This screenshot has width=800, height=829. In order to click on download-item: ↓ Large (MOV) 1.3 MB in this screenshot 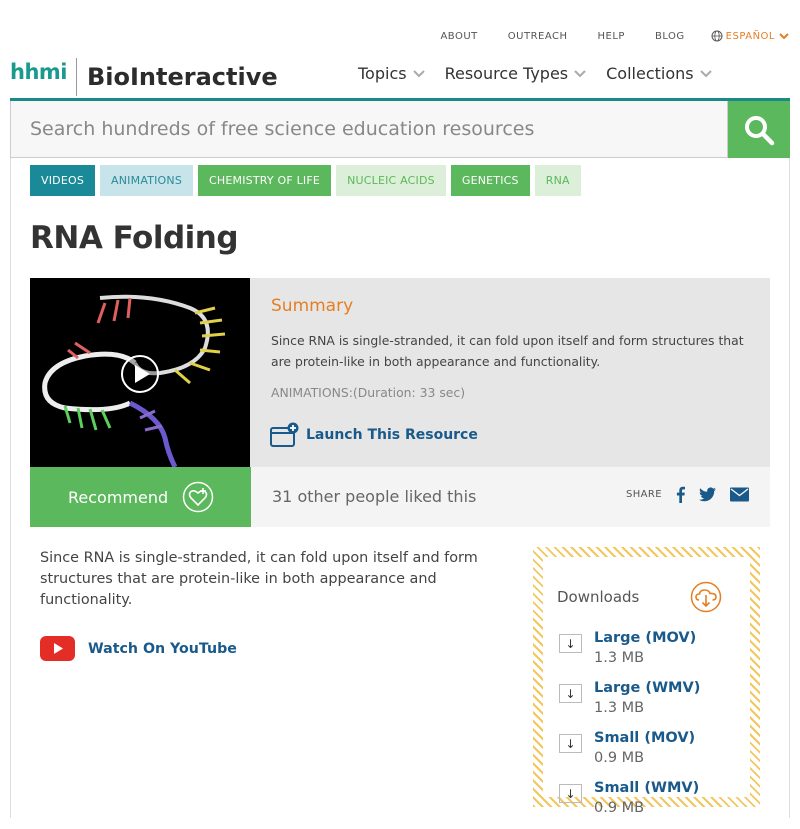, I will do `click(629, 649)`.